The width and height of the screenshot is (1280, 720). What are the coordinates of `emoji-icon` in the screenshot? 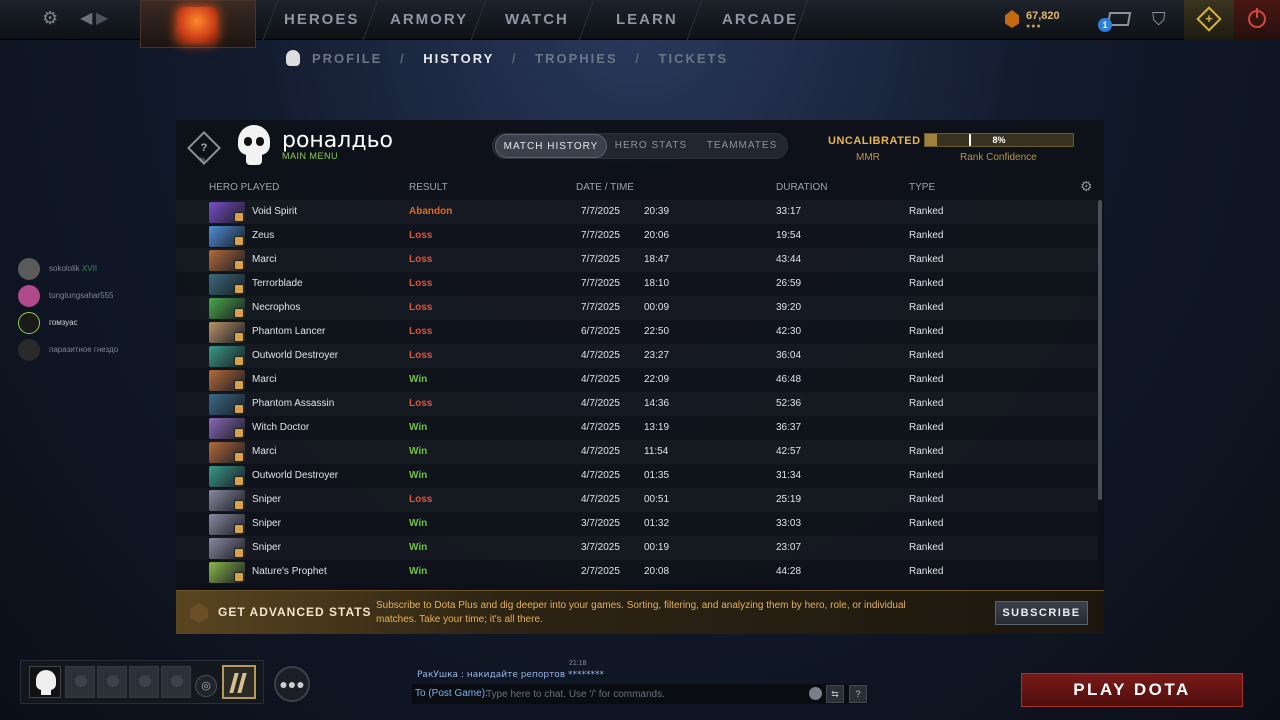 It's located at (815, 693).